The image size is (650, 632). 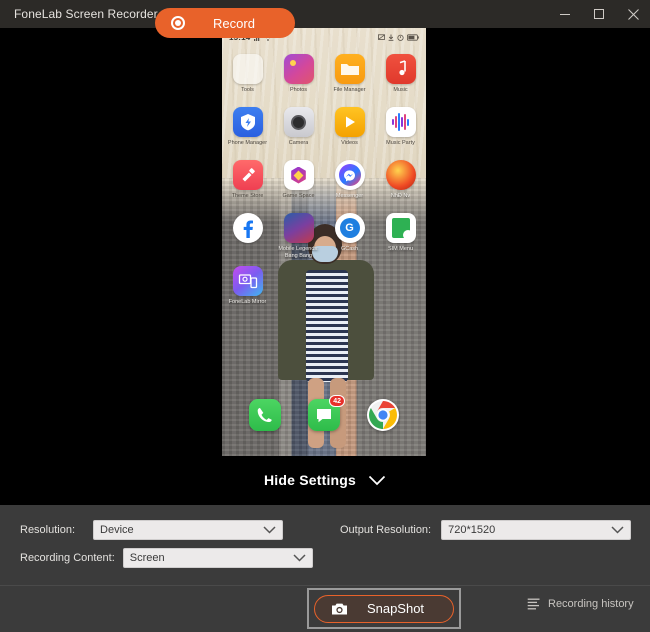 I want to click on app-mobile-legends: Mobile Legends: Bang Bang, so click(x=298, y=235).